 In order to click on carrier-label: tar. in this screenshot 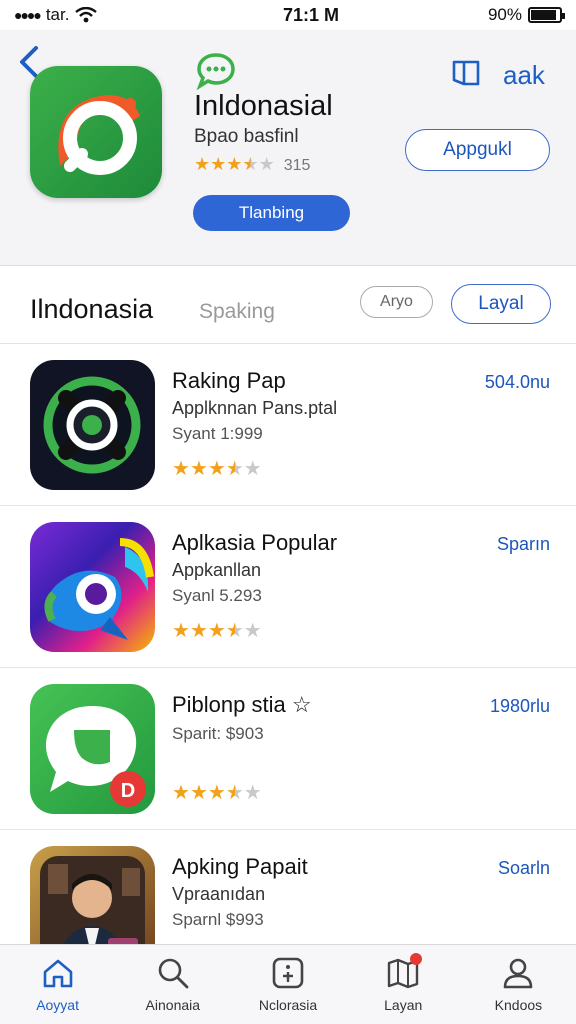, I will do `click(57, 14)`.